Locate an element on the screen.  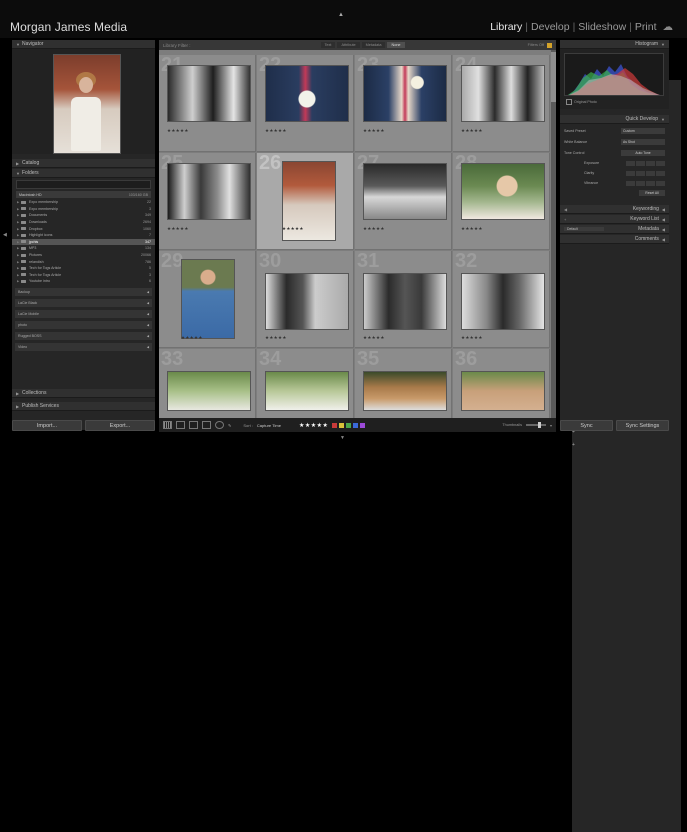
folder-search-input is located at coordinates (83, 184).